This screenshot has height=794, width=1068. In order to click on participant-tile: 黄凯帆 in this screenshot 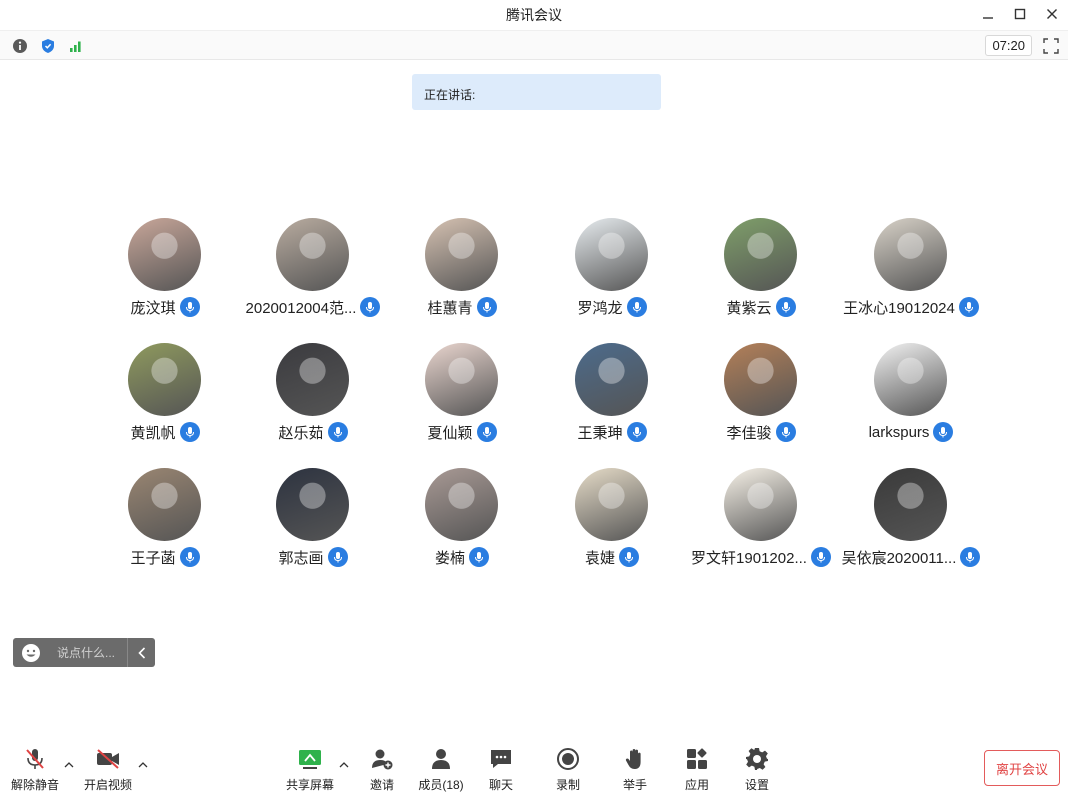, I will do `click(165, 398)`.